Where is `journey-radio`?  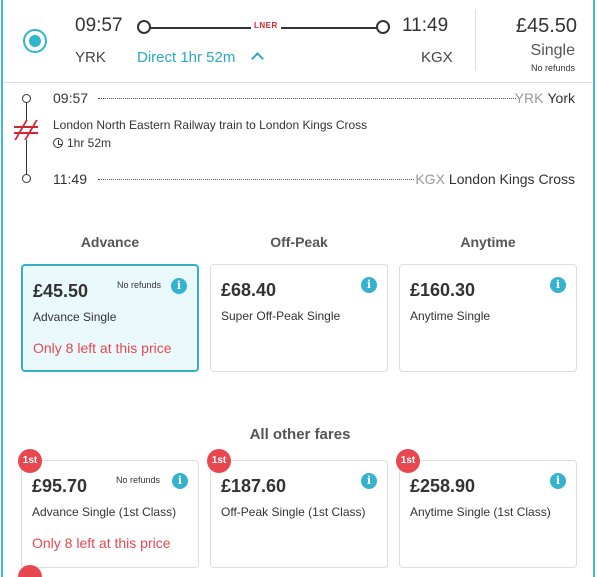 journey-radio is located at coordinates (35, 41).